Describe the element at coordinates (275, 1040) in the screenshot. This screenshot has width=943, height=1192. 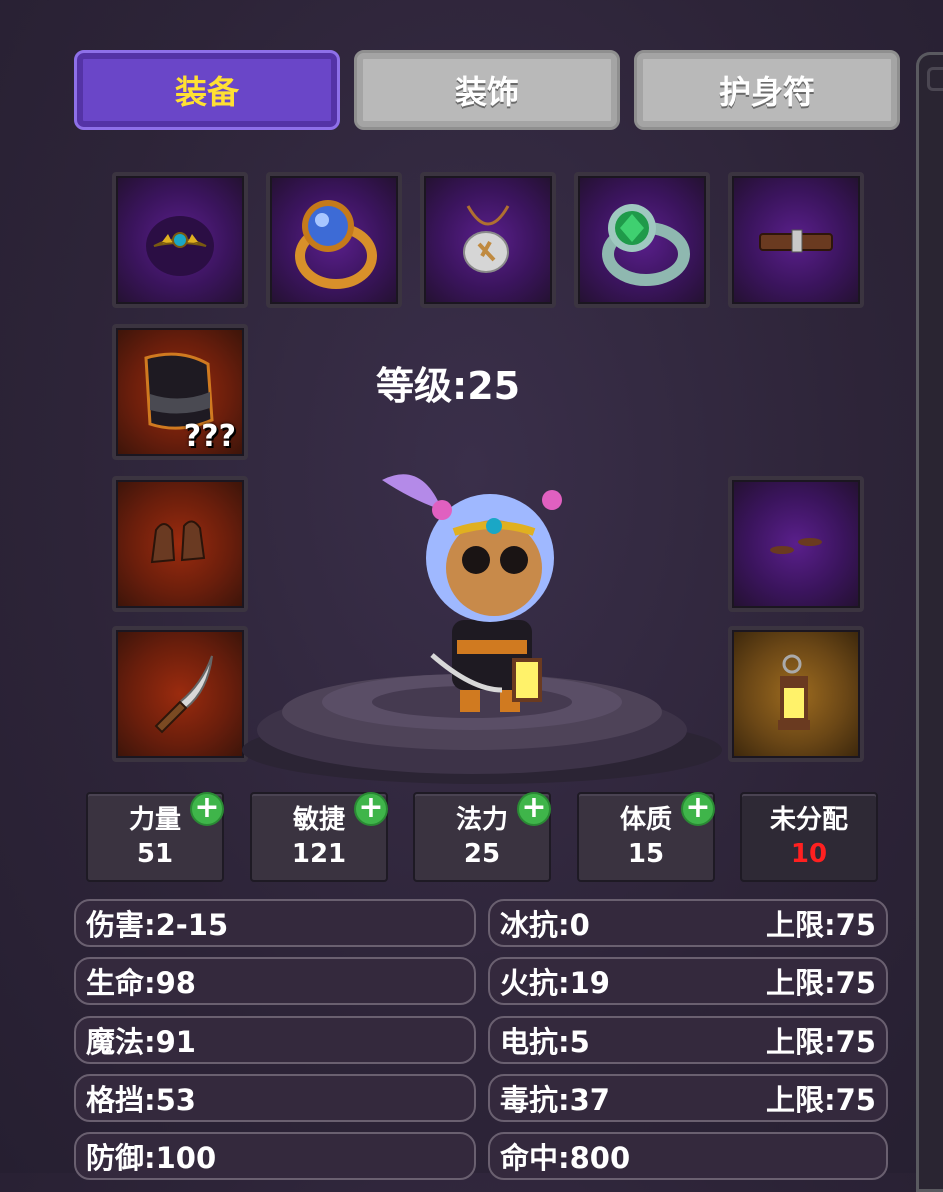
I see `attribute-magic: 魔法:91` at that location.